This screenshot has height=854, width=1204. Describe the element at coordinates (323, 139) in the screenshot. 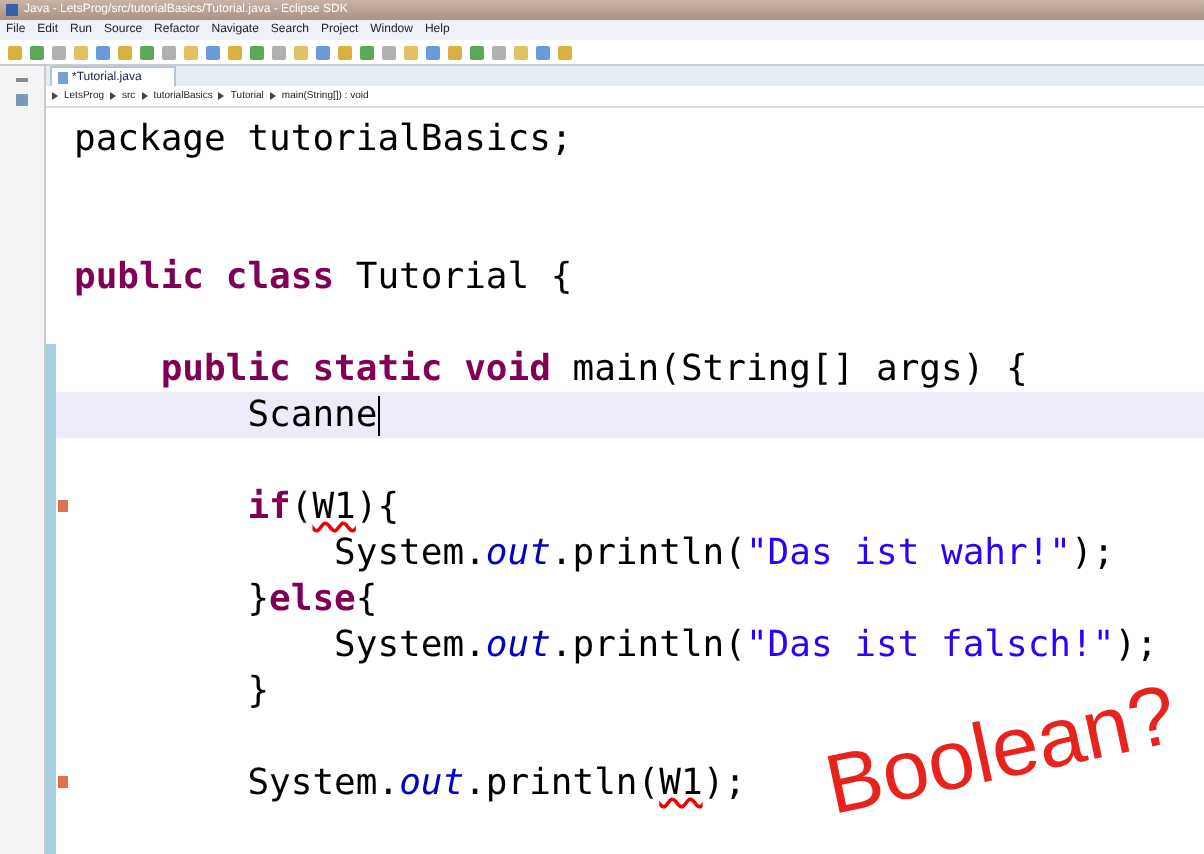

I see `code-line: package tutorialBasics;` at that location.